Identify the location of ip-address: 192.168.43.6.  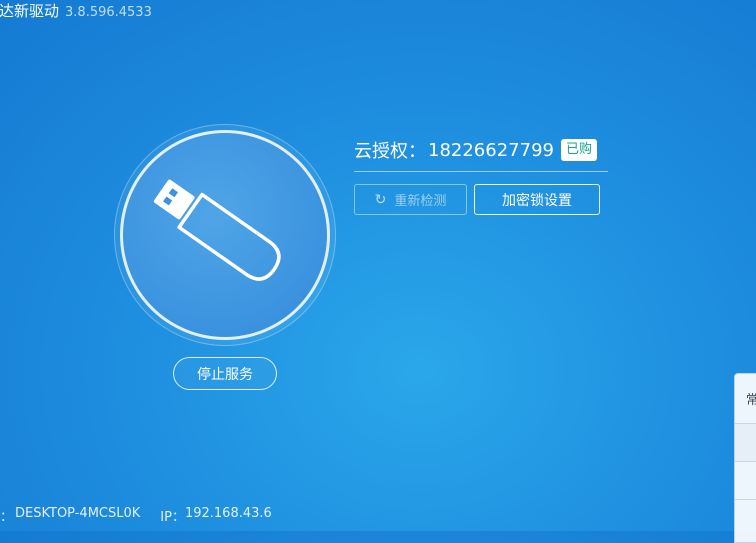
(228, 513).